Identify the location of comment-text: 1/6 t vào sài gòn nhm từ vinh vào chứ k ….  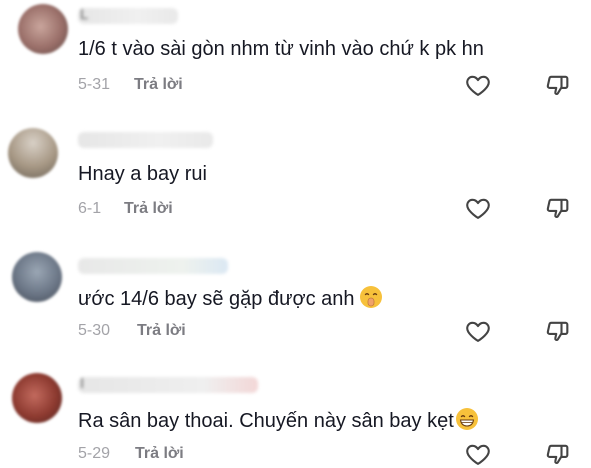
(281, 49).